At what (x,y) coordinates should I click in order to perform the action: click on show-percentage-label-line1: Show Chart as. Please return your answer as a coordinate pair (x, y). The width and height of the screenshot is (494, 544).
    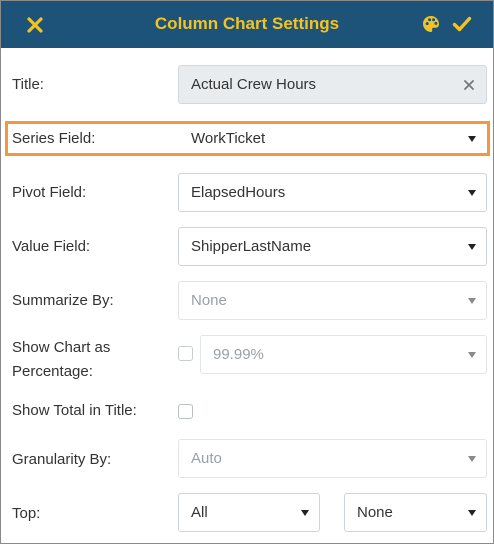
    Looking at the image, I should click on (61, 347).